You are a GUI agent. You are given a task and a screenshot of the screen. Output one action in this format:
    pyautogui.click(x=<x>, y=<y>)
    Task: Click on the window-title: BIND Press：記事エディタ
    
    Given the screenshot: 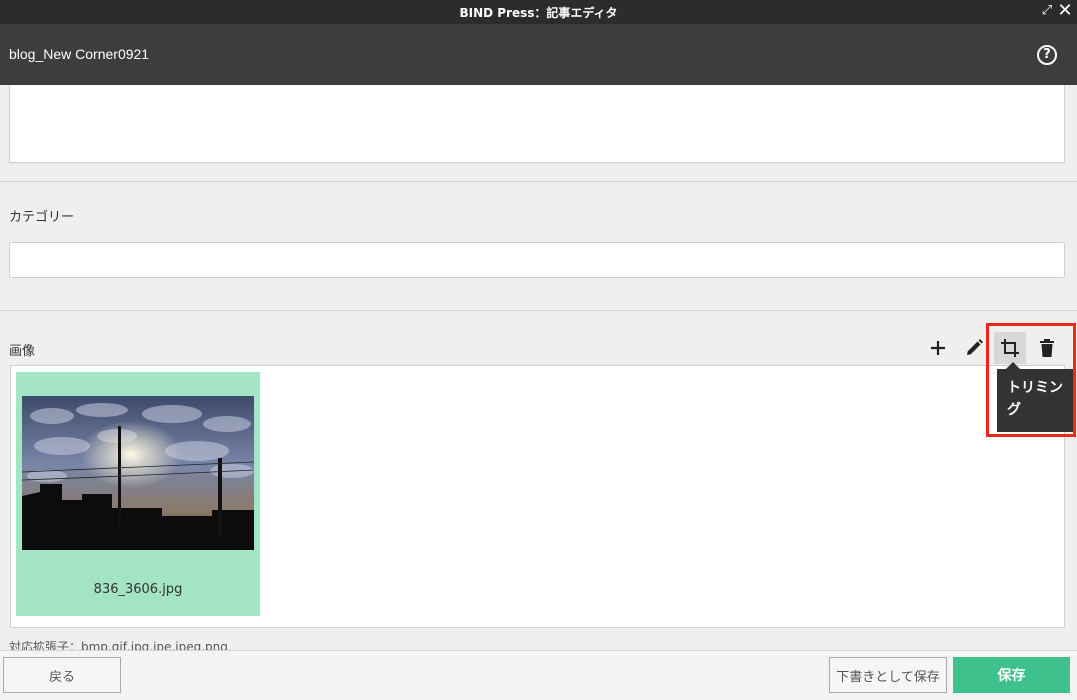 What is the action you would take?
    pyautogui.click(x=538, y=13)
    